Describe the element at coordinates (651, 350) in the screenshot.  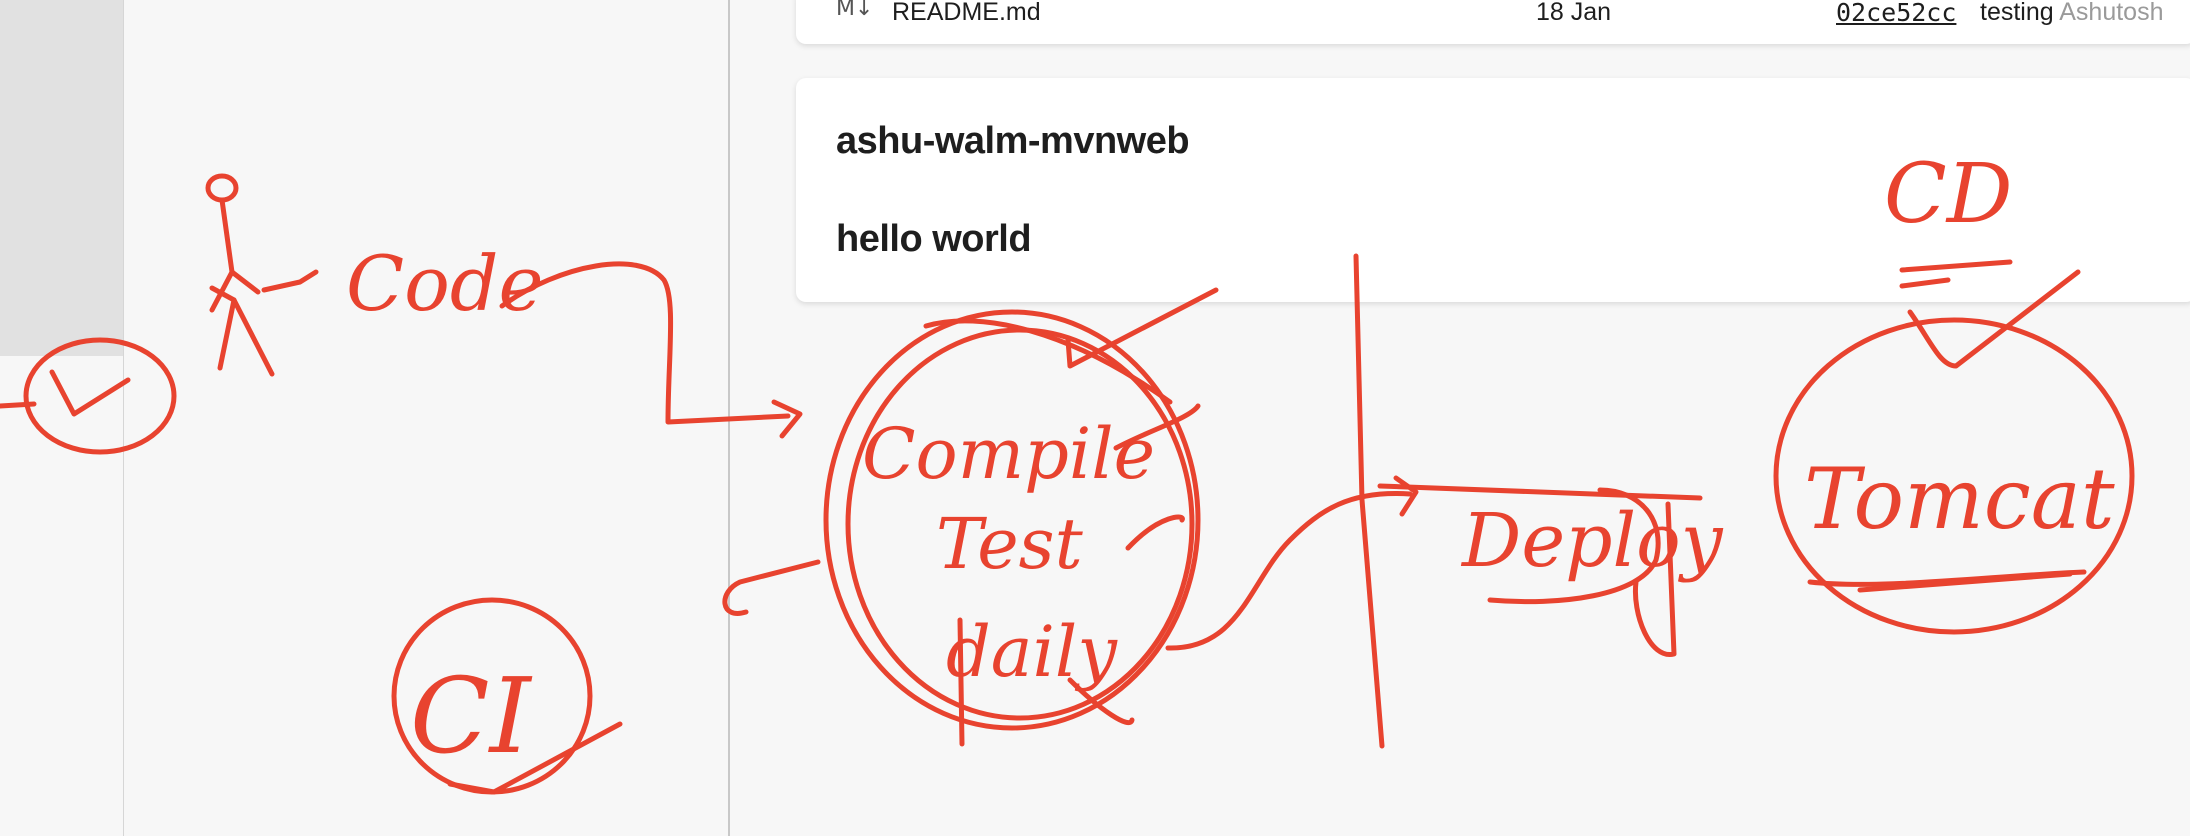
I see `code-arrow` at that location.